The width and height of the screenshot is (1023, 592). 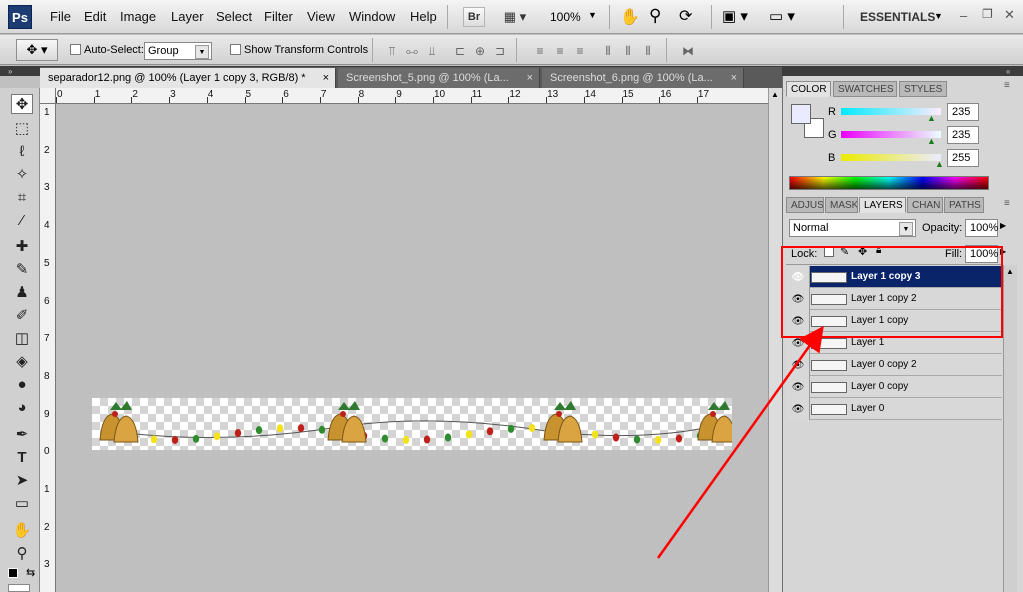 What do you see at coordinates (740, 442) in the screenshot?
I see `annotation-arrow` at bounding box center [740, 442].